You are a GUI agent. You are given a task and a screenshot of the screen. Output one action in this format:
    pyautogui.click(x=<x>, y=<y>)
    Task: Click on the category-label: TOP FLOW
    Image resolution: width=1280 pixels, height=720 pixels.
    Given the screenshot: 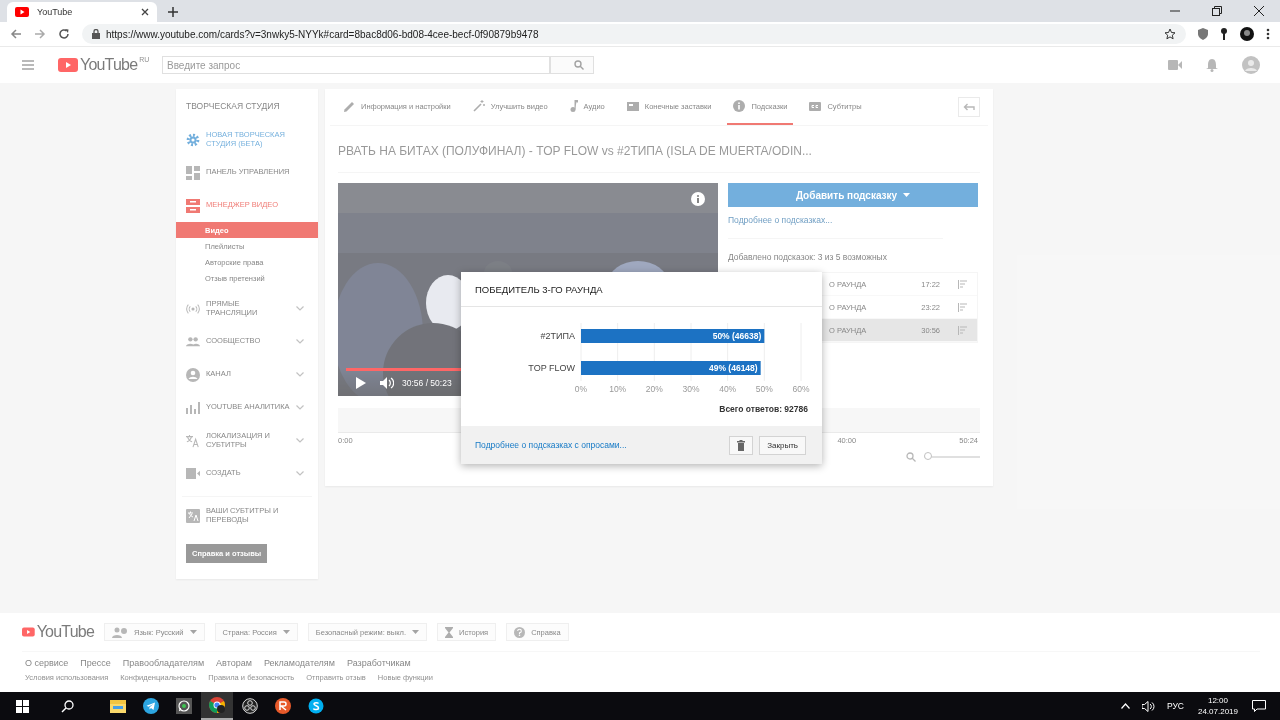 What is the action you would take?
    pyautogui.click(x=551, y=368)
    